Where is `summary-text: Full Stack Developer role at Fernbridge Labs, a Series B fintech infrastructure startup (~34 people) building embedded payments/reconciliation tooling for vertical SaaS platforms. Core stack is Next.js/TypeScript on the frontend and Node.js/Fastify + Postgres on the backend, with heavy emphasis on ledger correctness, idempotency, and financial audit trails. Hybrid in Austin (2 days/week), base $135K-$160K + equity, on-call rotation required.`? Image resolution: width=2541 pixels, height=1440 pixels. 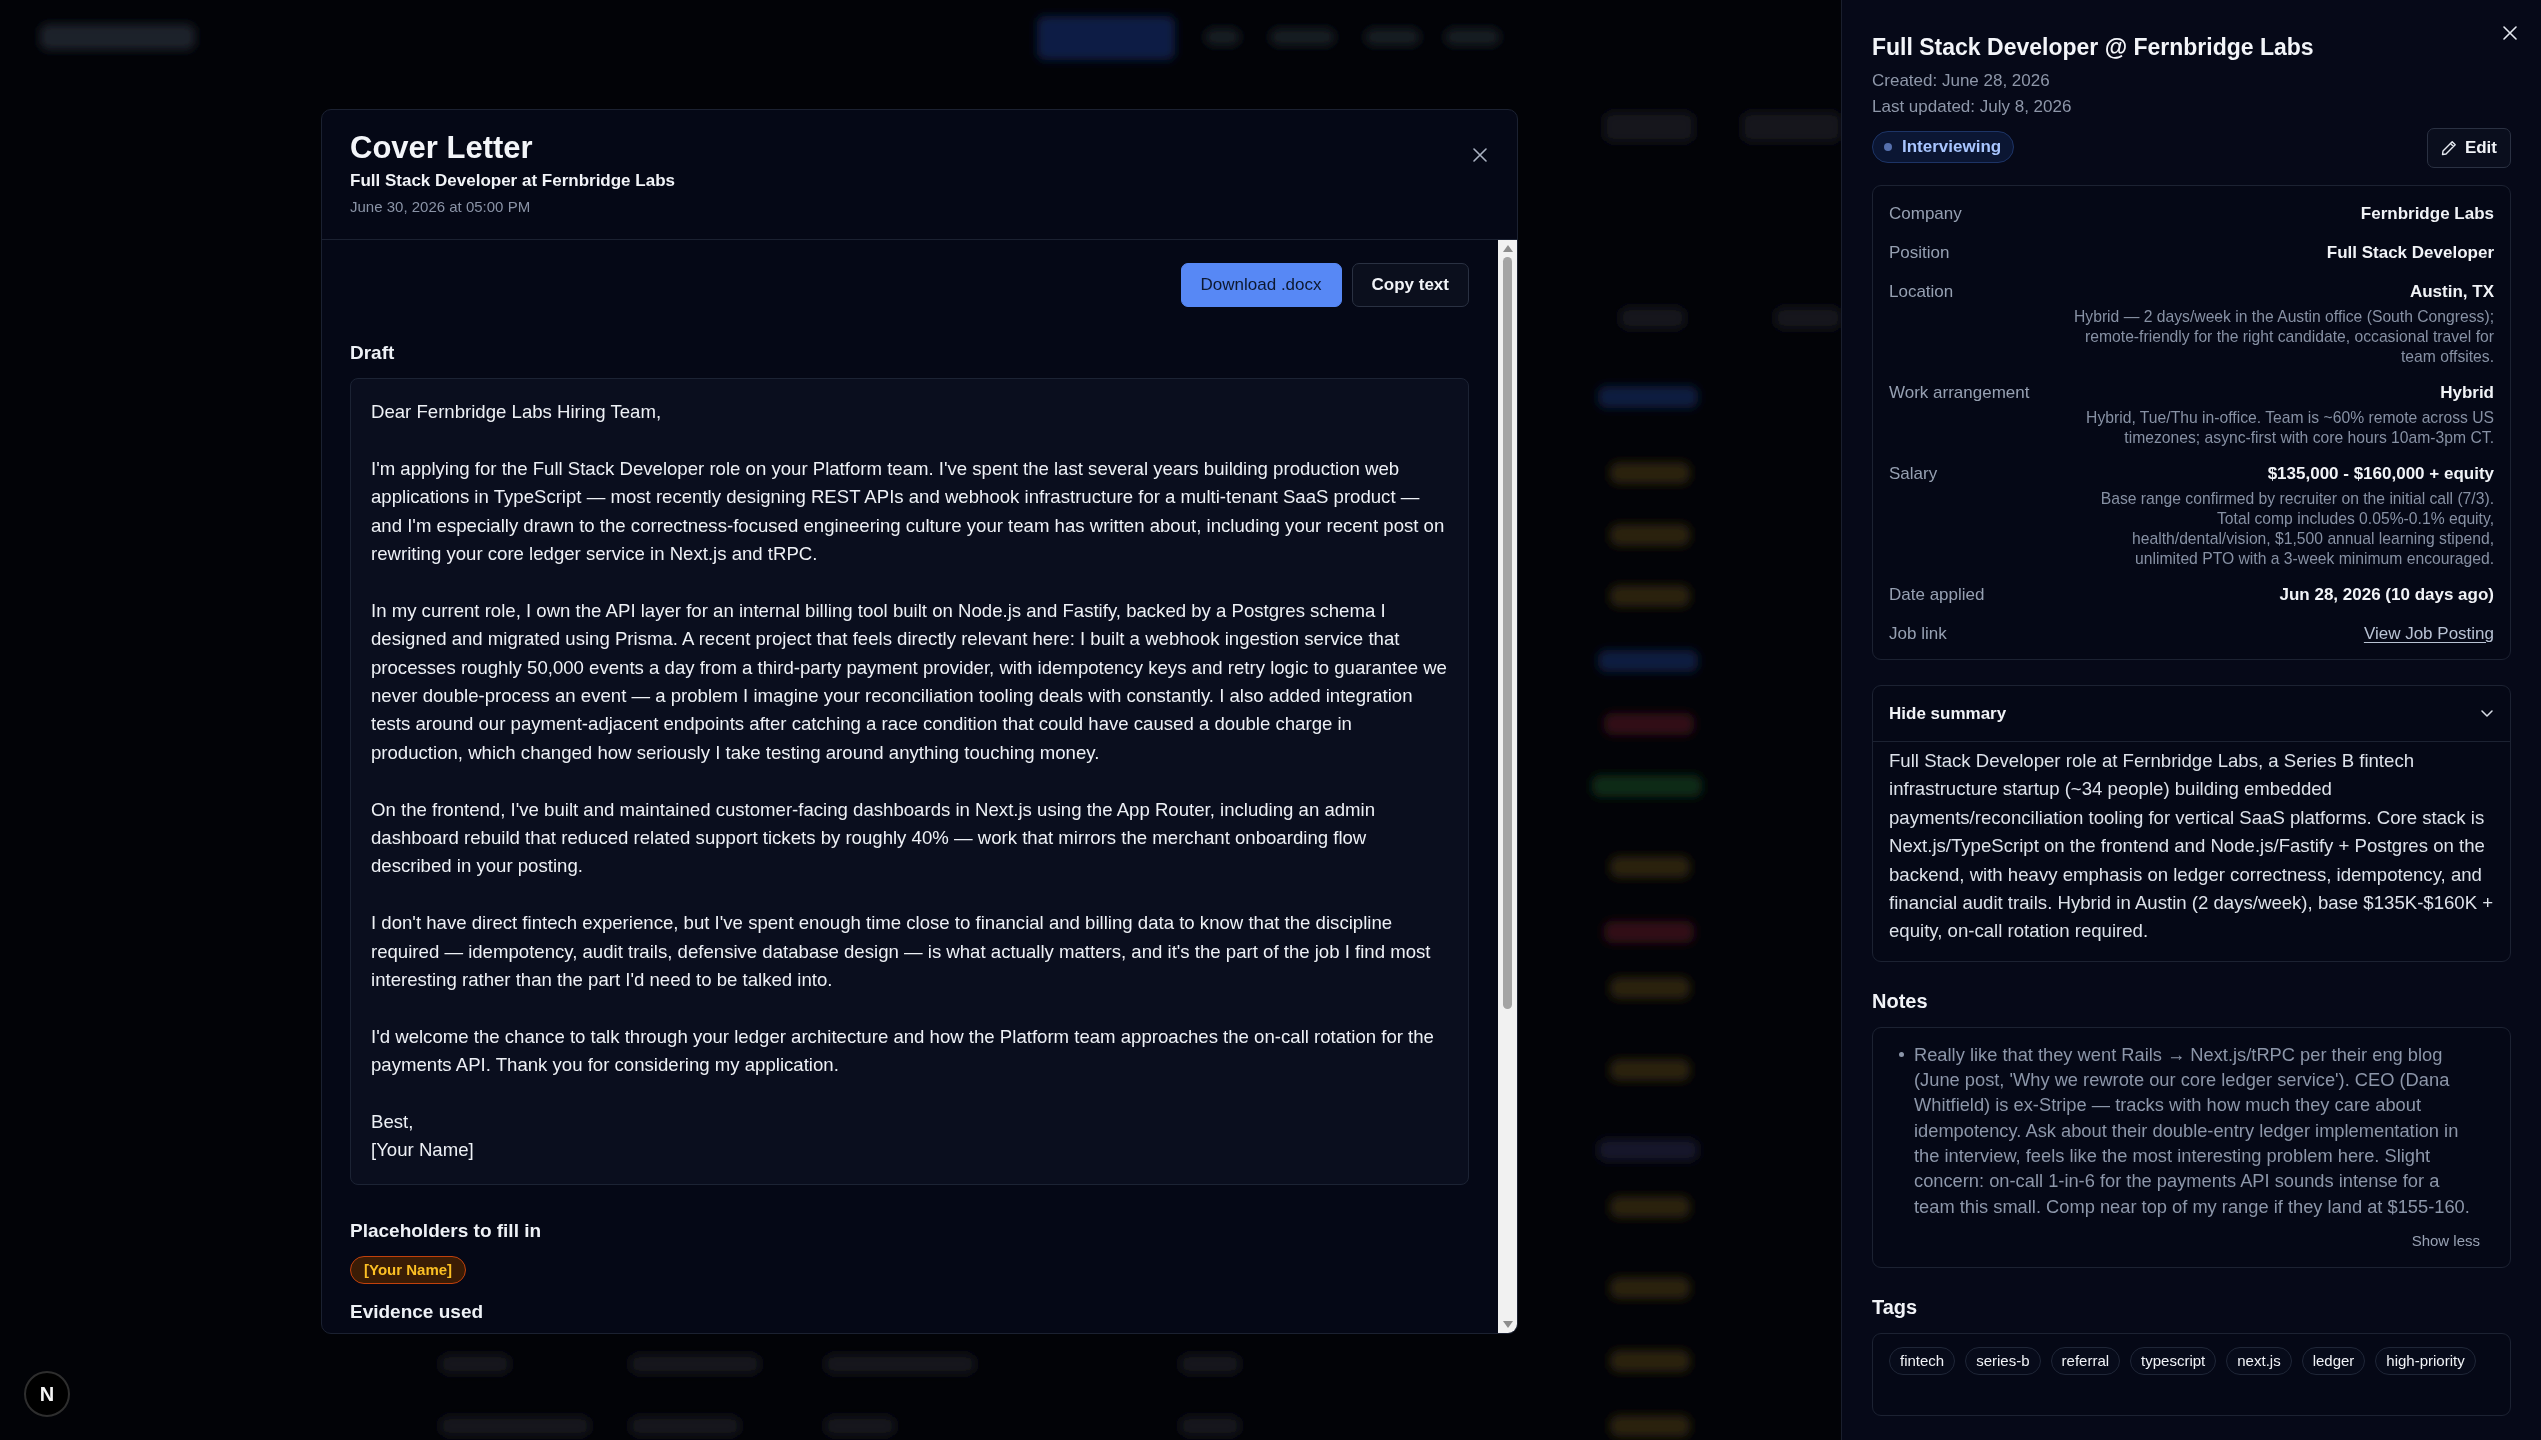 summary-text: Full Stack Developer role at Fernbridge Labs, a Series B fintech infrastructure startup (~34 people) building embedded payments/reconciliation tooling for vertical SaaS platforms. Core stack is Next.js/TypeScript on the frontend and Node.js/Fastify + Postgres on the backend, with heavy emphasis on ledger correctness, idempotency, and financial audit trails. Hybrid in Austin (2 days/week), base $135K-$160K + equity, on-call rotation required. is located at coordinates (2191, 846).